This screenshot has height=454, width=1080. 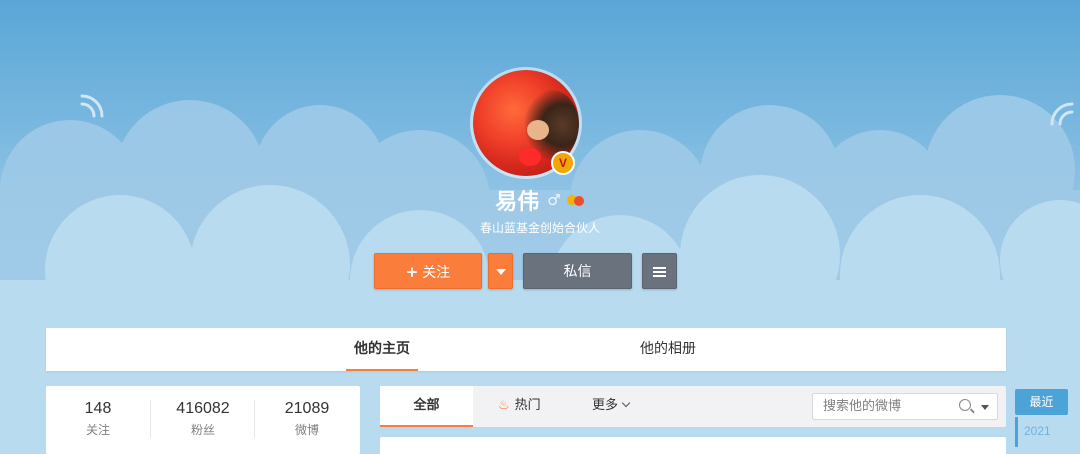 What do you see at coordinates (97, 430) in the screenshot?
I see `stat-label: 关注` at bounding box center [97, 430].